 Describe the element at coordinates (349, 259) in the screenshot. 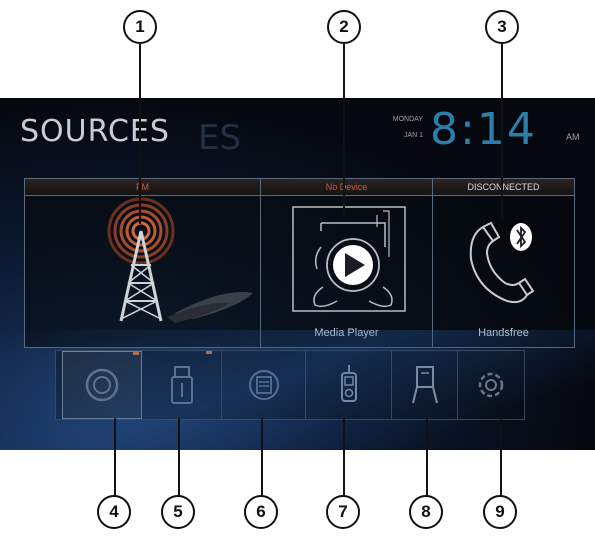

I see `media-player-icon` at that location.